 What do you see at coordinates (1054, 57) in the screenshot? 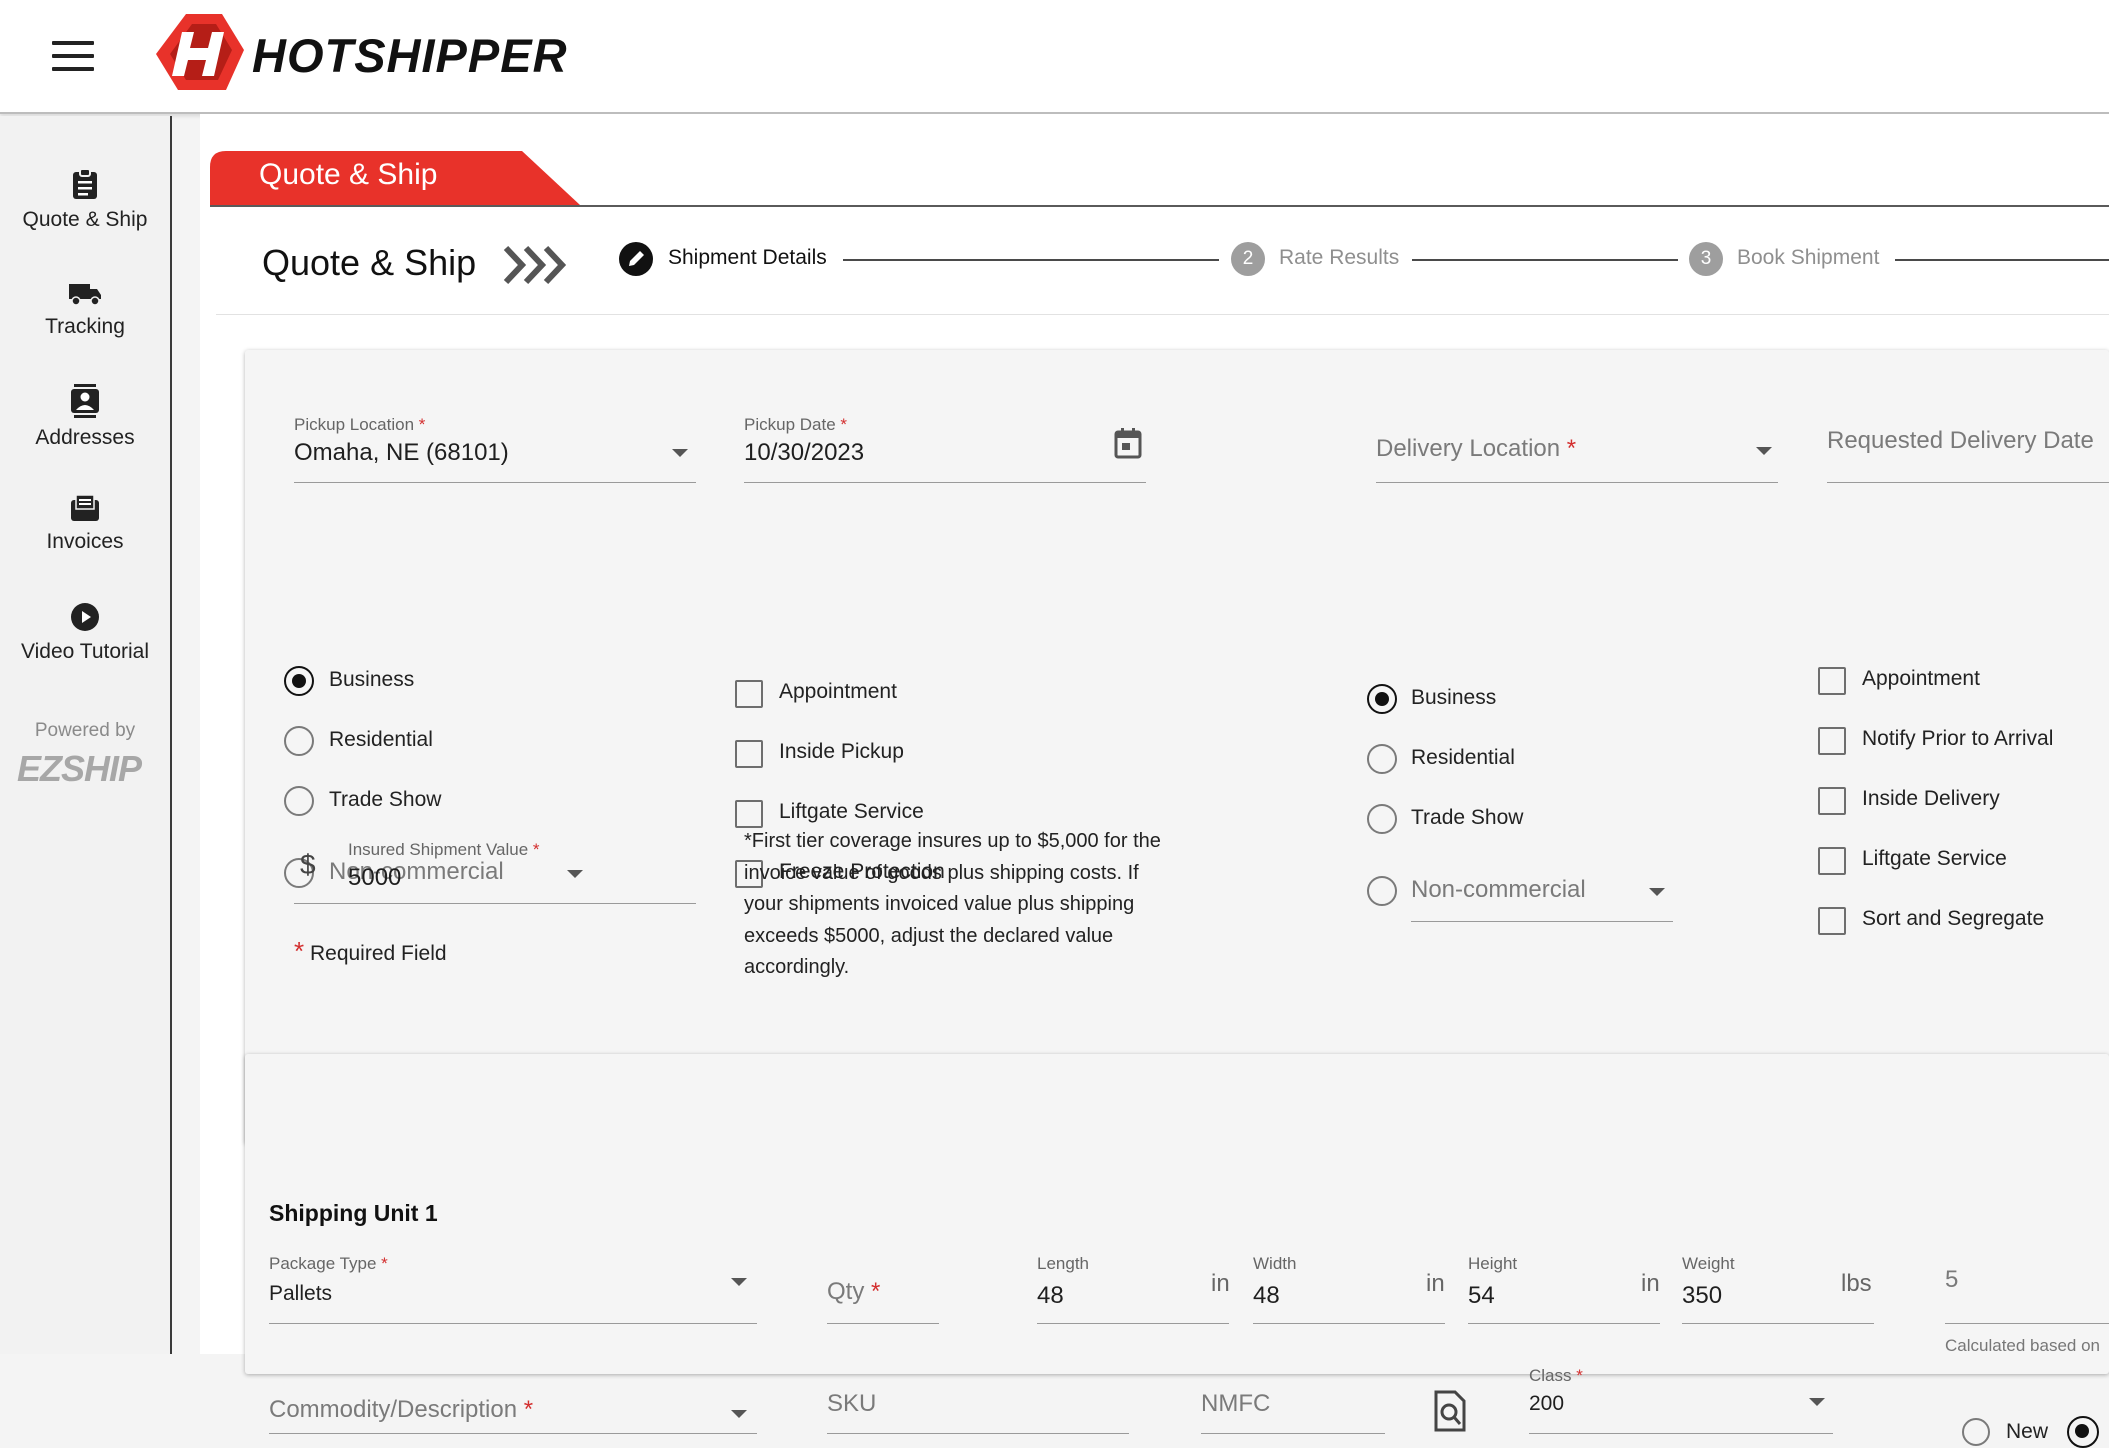
I see `top-header: HOTSHIPPER` at bounding box center [1054, 57].